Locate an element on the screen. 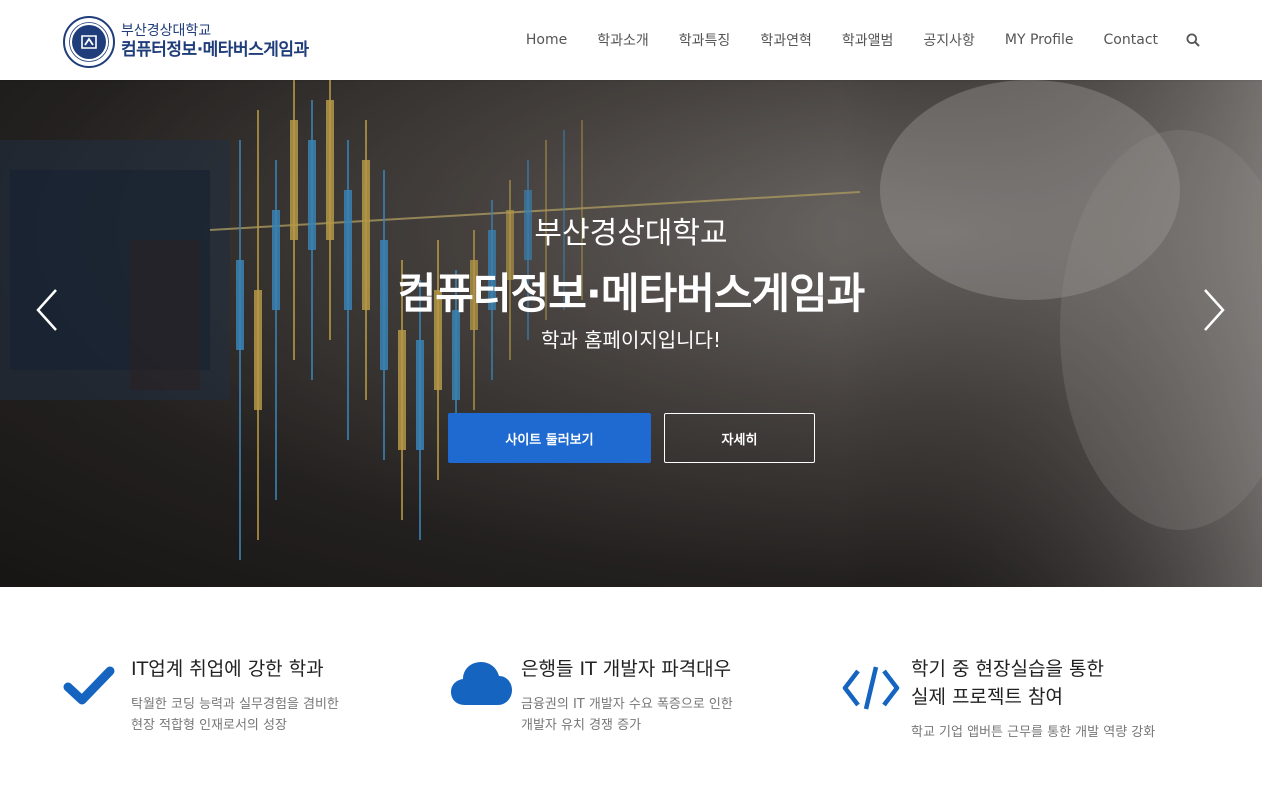 The height and width of the screenshot is (806, 1262). feature-title: 은행들 IT 개발자 파격대우 is located at coordinates (626, 669).